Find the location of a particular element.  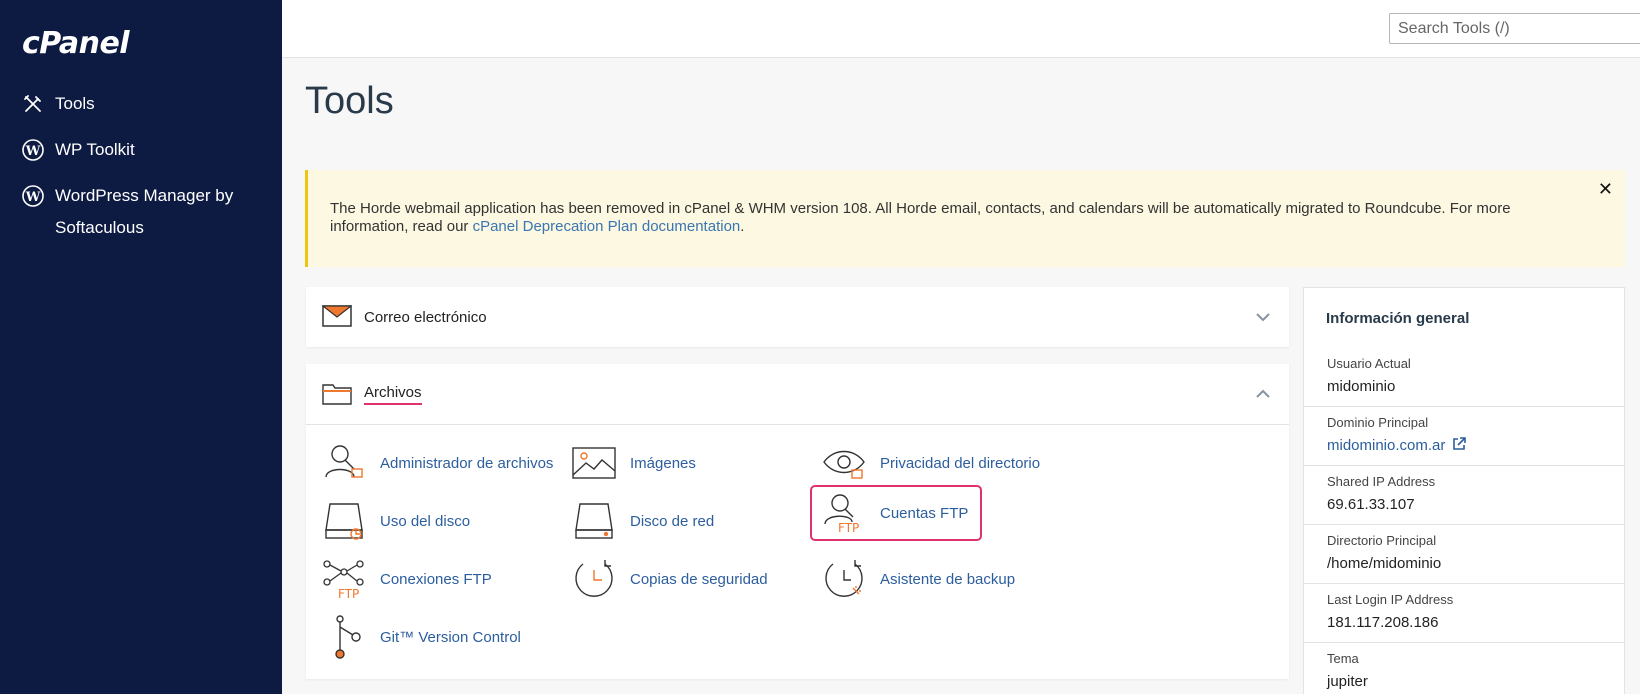

tool-ftp-connections: FTP Conexiones FTP is located at coordinates (407, 579).